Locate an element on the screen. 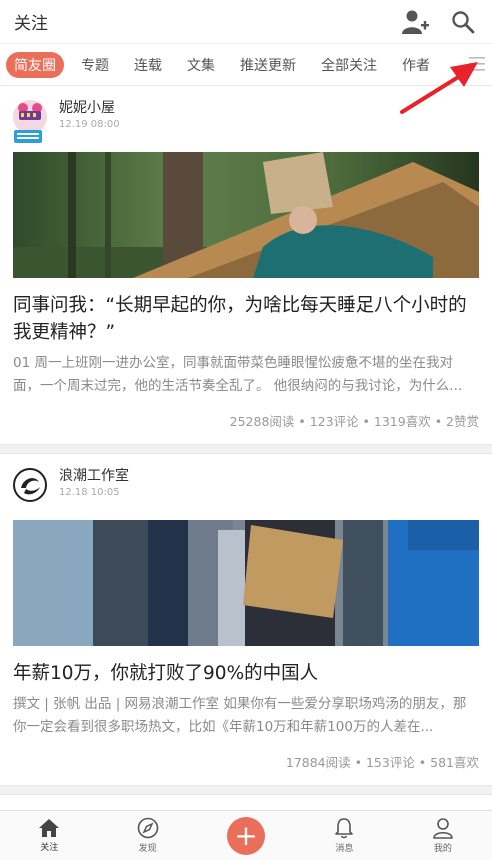 The height and width of the screenshot is (860, 492). home-icon is located at coordinates (49, 828).